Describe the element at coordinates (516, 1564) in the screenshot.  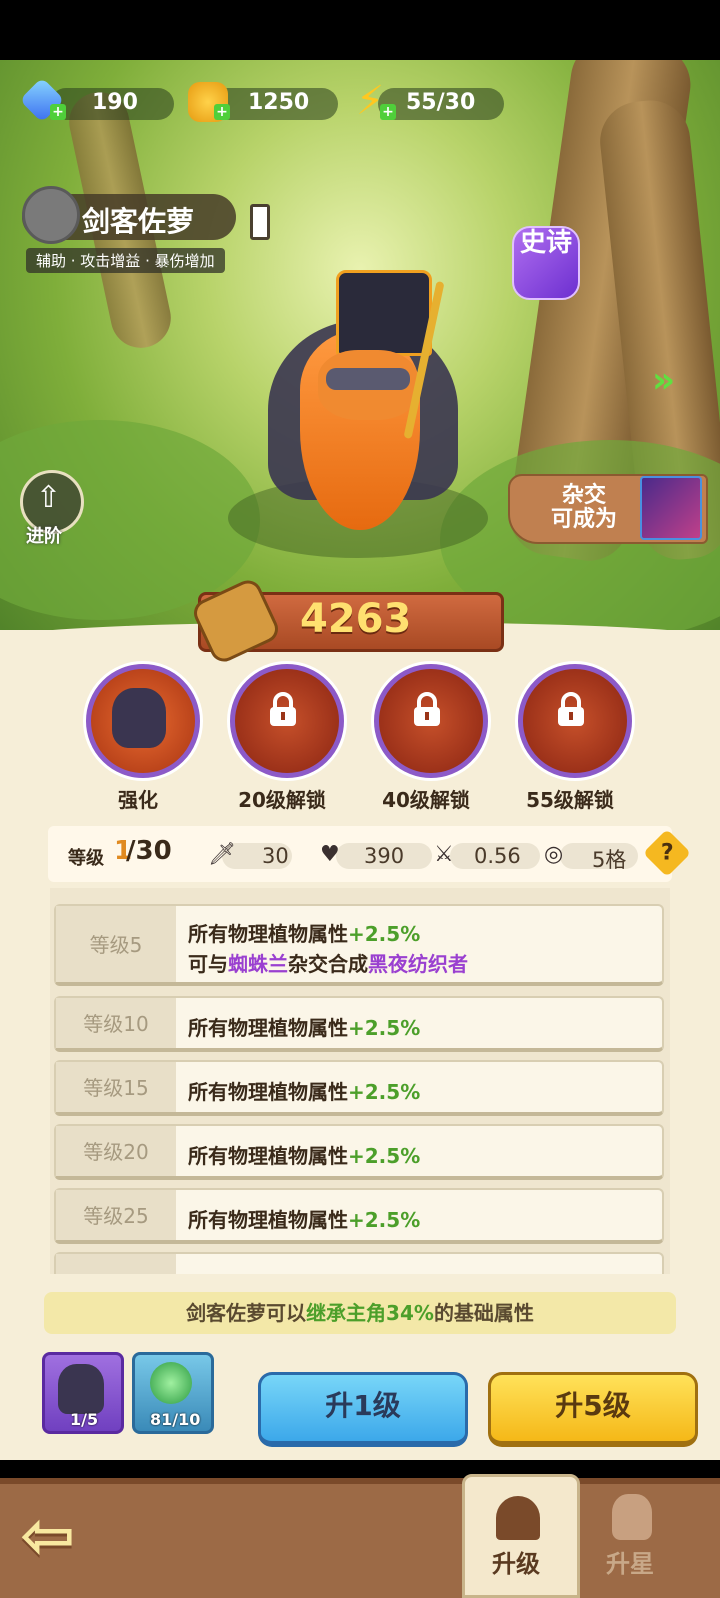
I see `tab-upgrade-label: 升级` at that location.